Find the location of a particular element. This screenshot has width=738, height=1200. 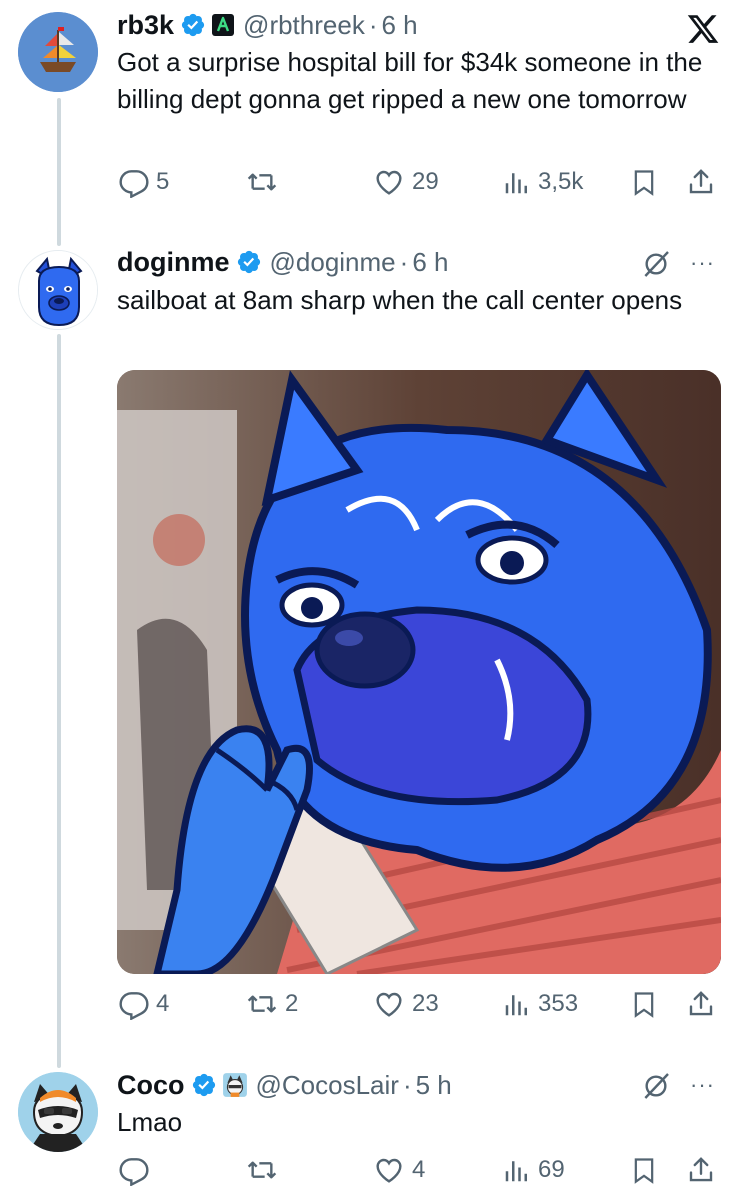

raccoon-icon is located at coordinates (58, 1112).